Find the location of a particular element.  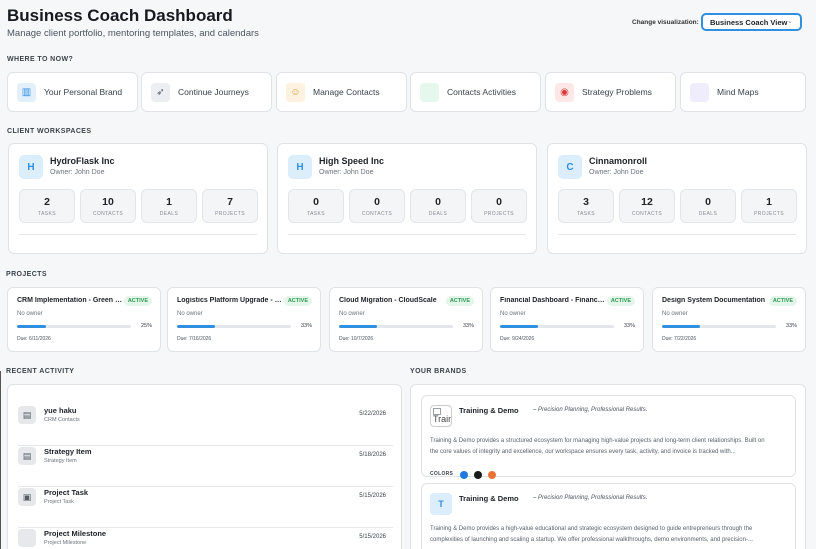

activity-date: 5/22/2026 is located at coordinates (372, 414).